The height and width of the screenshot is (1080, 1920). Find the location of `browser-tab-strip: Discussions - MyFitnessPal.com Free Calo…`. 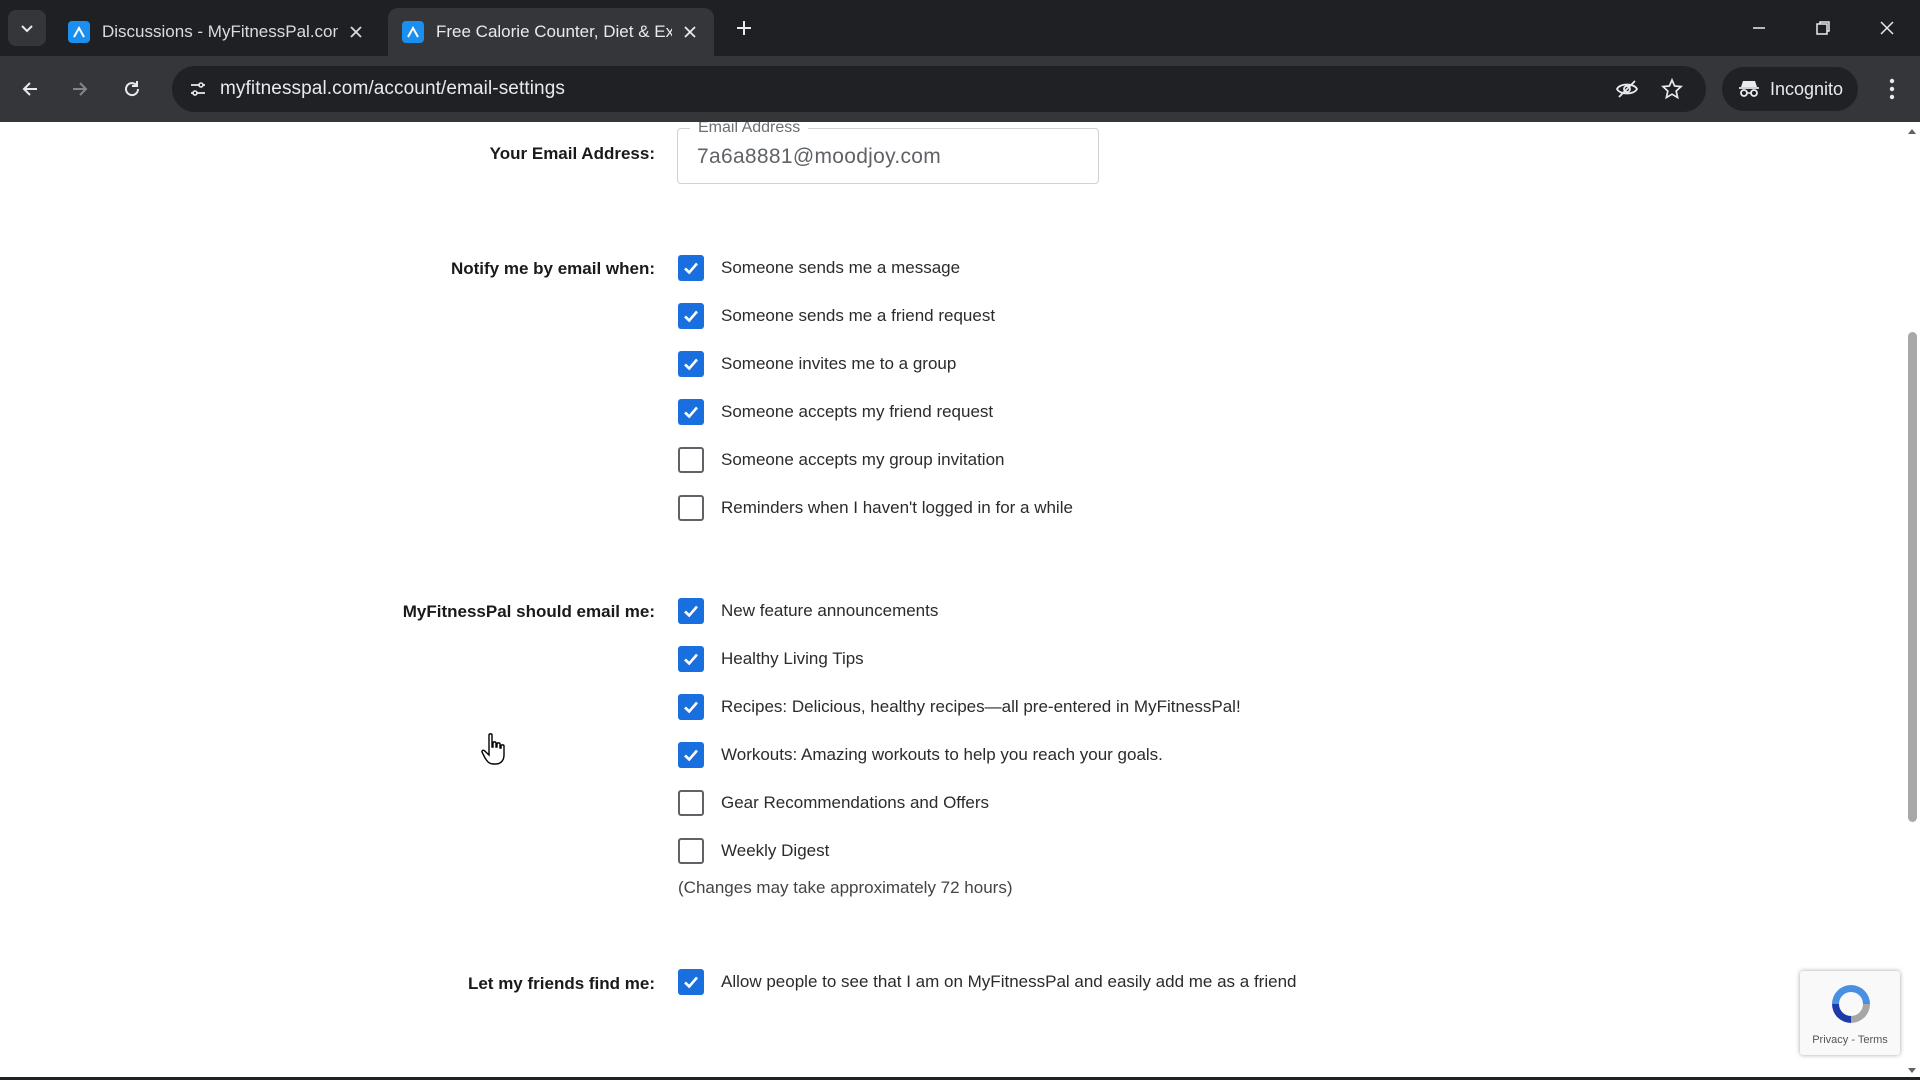

browser-tab-strip: Discussions - MyFitnessPal.com Free Calo… is located at coordinates (960, 28).